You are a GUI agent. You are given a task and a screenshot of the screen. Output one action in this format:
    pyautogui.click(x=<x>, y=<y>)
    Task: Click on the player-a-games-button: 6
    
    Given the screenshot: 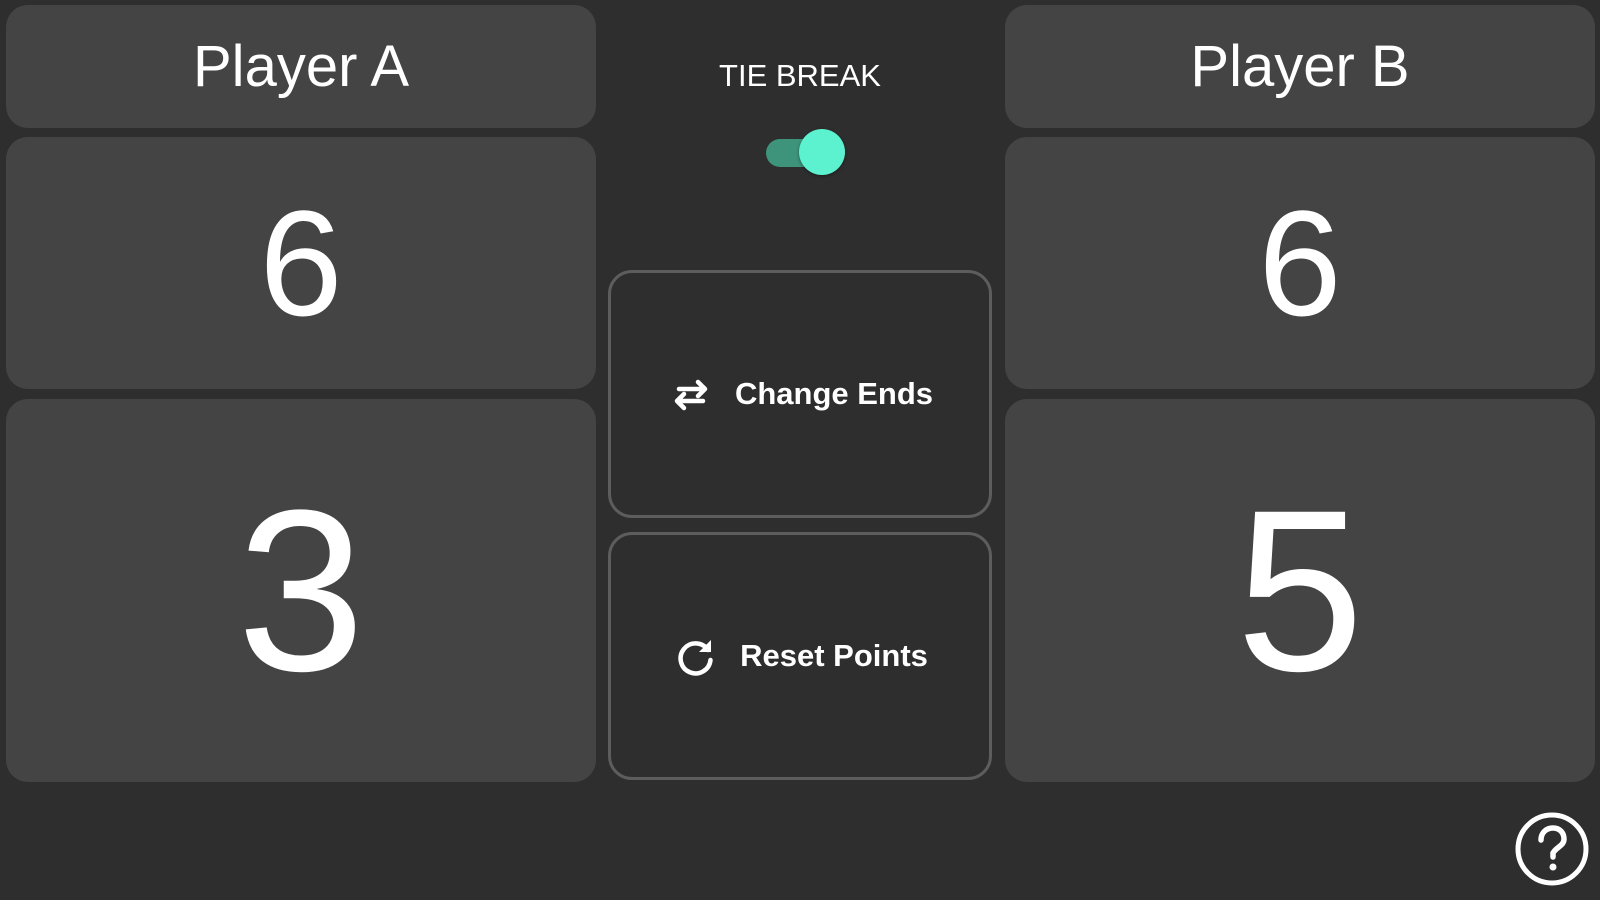 What is the action you would take?
    pyautogui.click(x=301, y=263)
    